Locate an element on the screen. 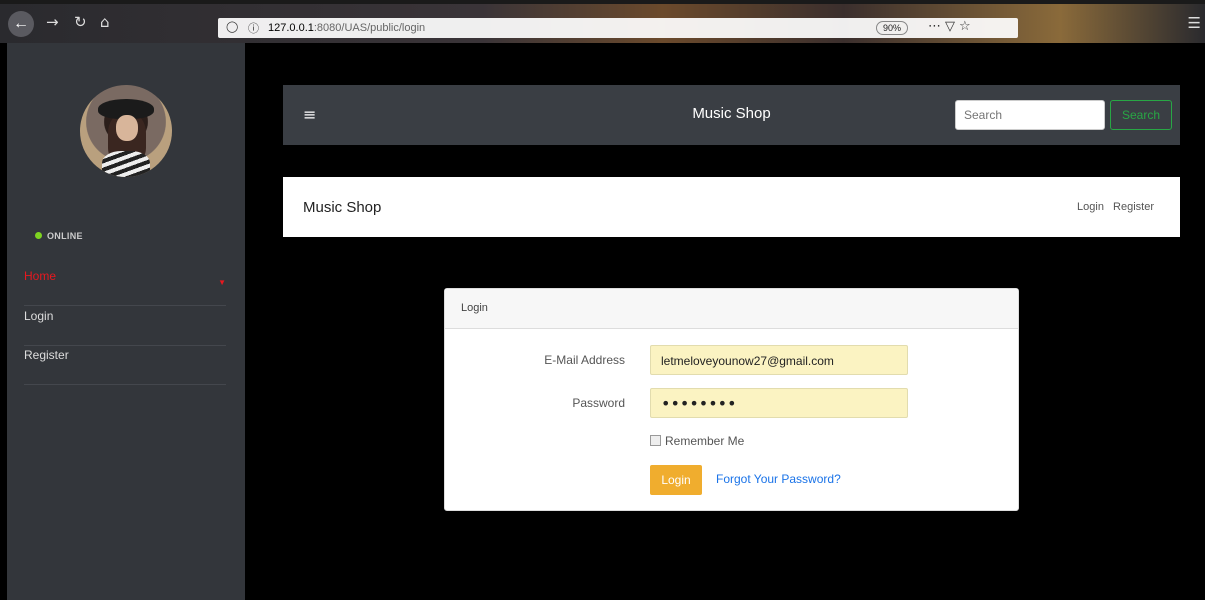 The image size is (1205, 600). avatar-shirt is located at coordinates (126, 164).